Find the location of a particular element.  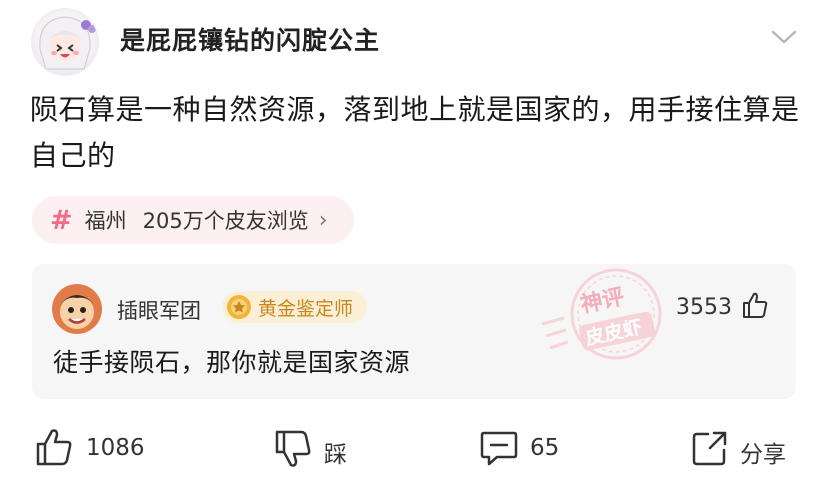

commenter-badge: 黄金鉴定师 is located at coordinates (295, 307).